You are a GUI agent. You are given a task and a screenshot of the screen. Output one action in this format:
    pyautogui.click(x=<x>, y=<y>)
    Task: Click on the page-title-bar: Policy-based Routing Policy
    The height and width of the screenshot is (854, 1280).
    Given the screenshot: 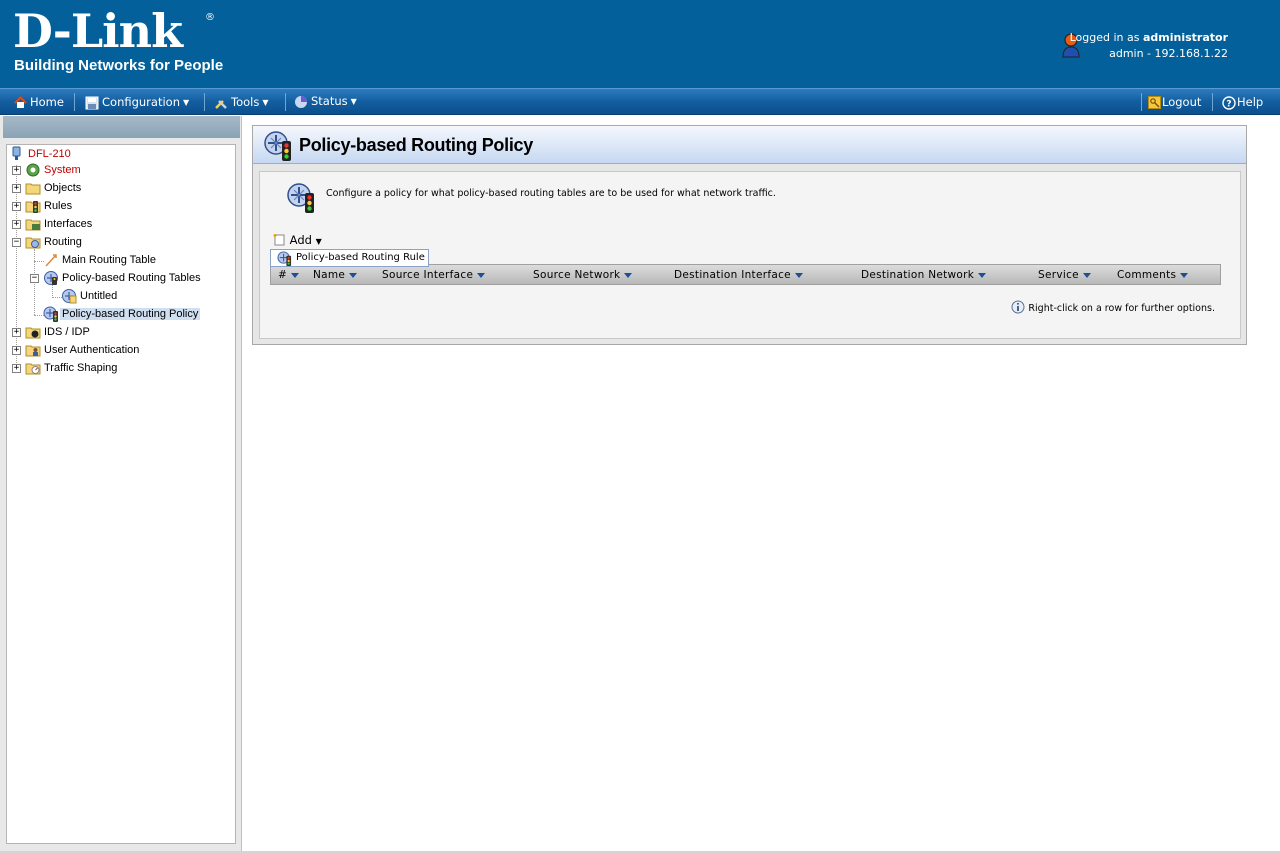 What is the action you would take?
    pyautogui.click(x=749, y=145)
    